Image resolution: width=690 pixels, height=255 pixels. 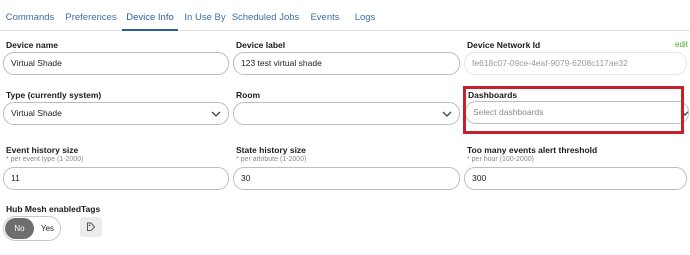 I want to click on events-threshold-hint: * per hour (100-2000), so click(x=500, y=159).